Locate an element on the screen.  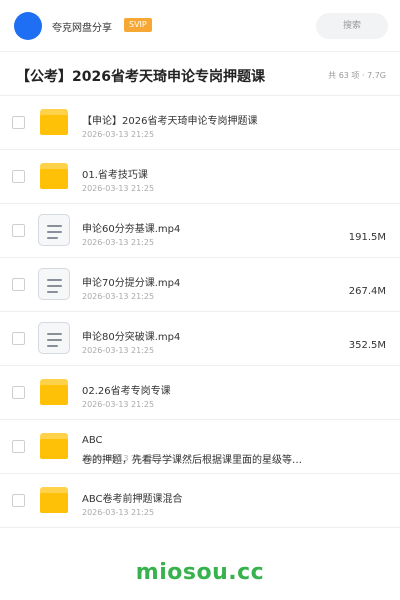
app-name: 夸克网盘分享 is located at coordinates (82, 28).